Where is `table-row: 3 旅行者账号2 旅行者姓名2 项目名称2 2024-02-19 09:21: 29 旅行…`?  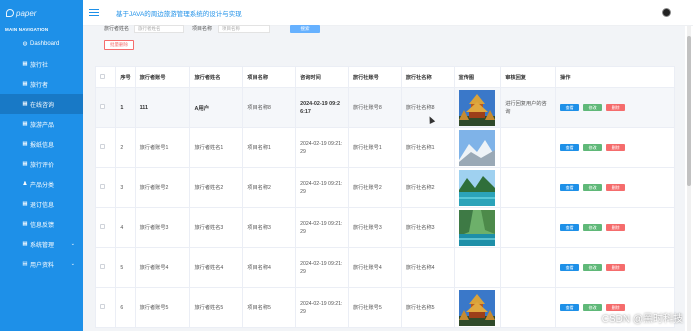 table-row: 3 旅行者账号2 旅行者姓名2 项目名称2 2024-02-19 09:21: 29 旅行… is located at coordinates (384, 187).